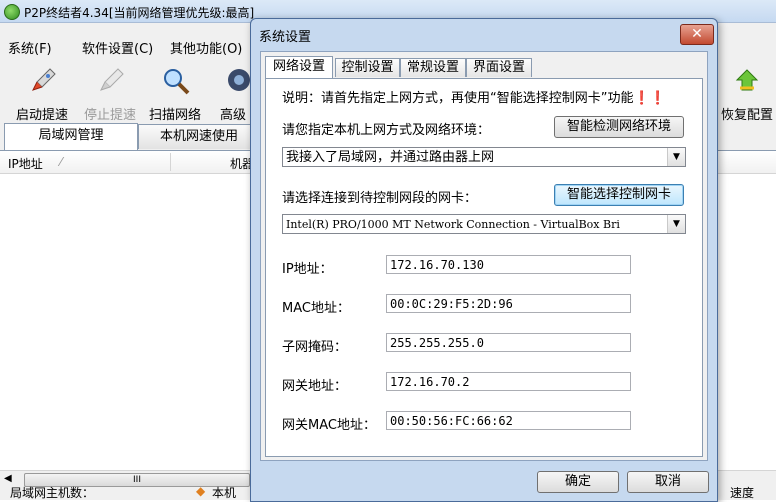  What do you see at coordinates (71, 136) in the screenshot?
I see `tab-lan-management: 局域网管理` at bounding box center [71, 136].